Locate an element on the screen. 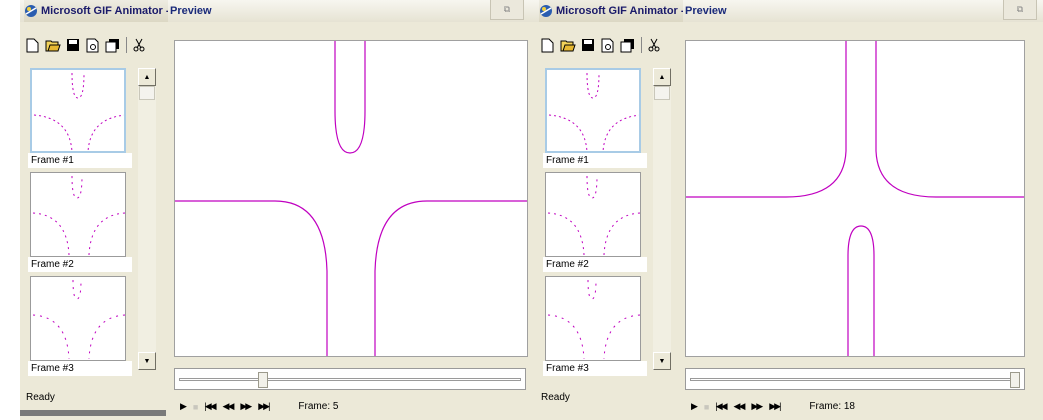 The height and width of the screenshot is (420, 1043). status-bar is located at coordinates (93, 413).